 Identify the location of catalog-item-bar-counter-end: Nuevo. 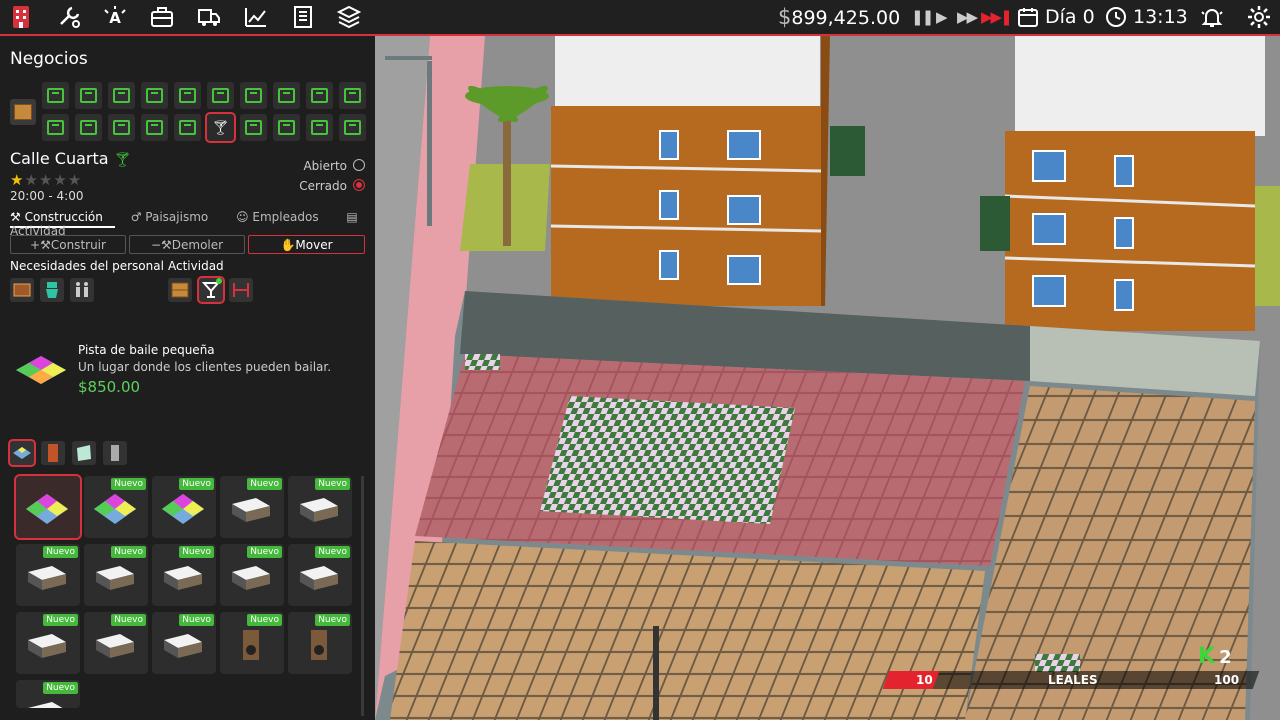
(116, 575).